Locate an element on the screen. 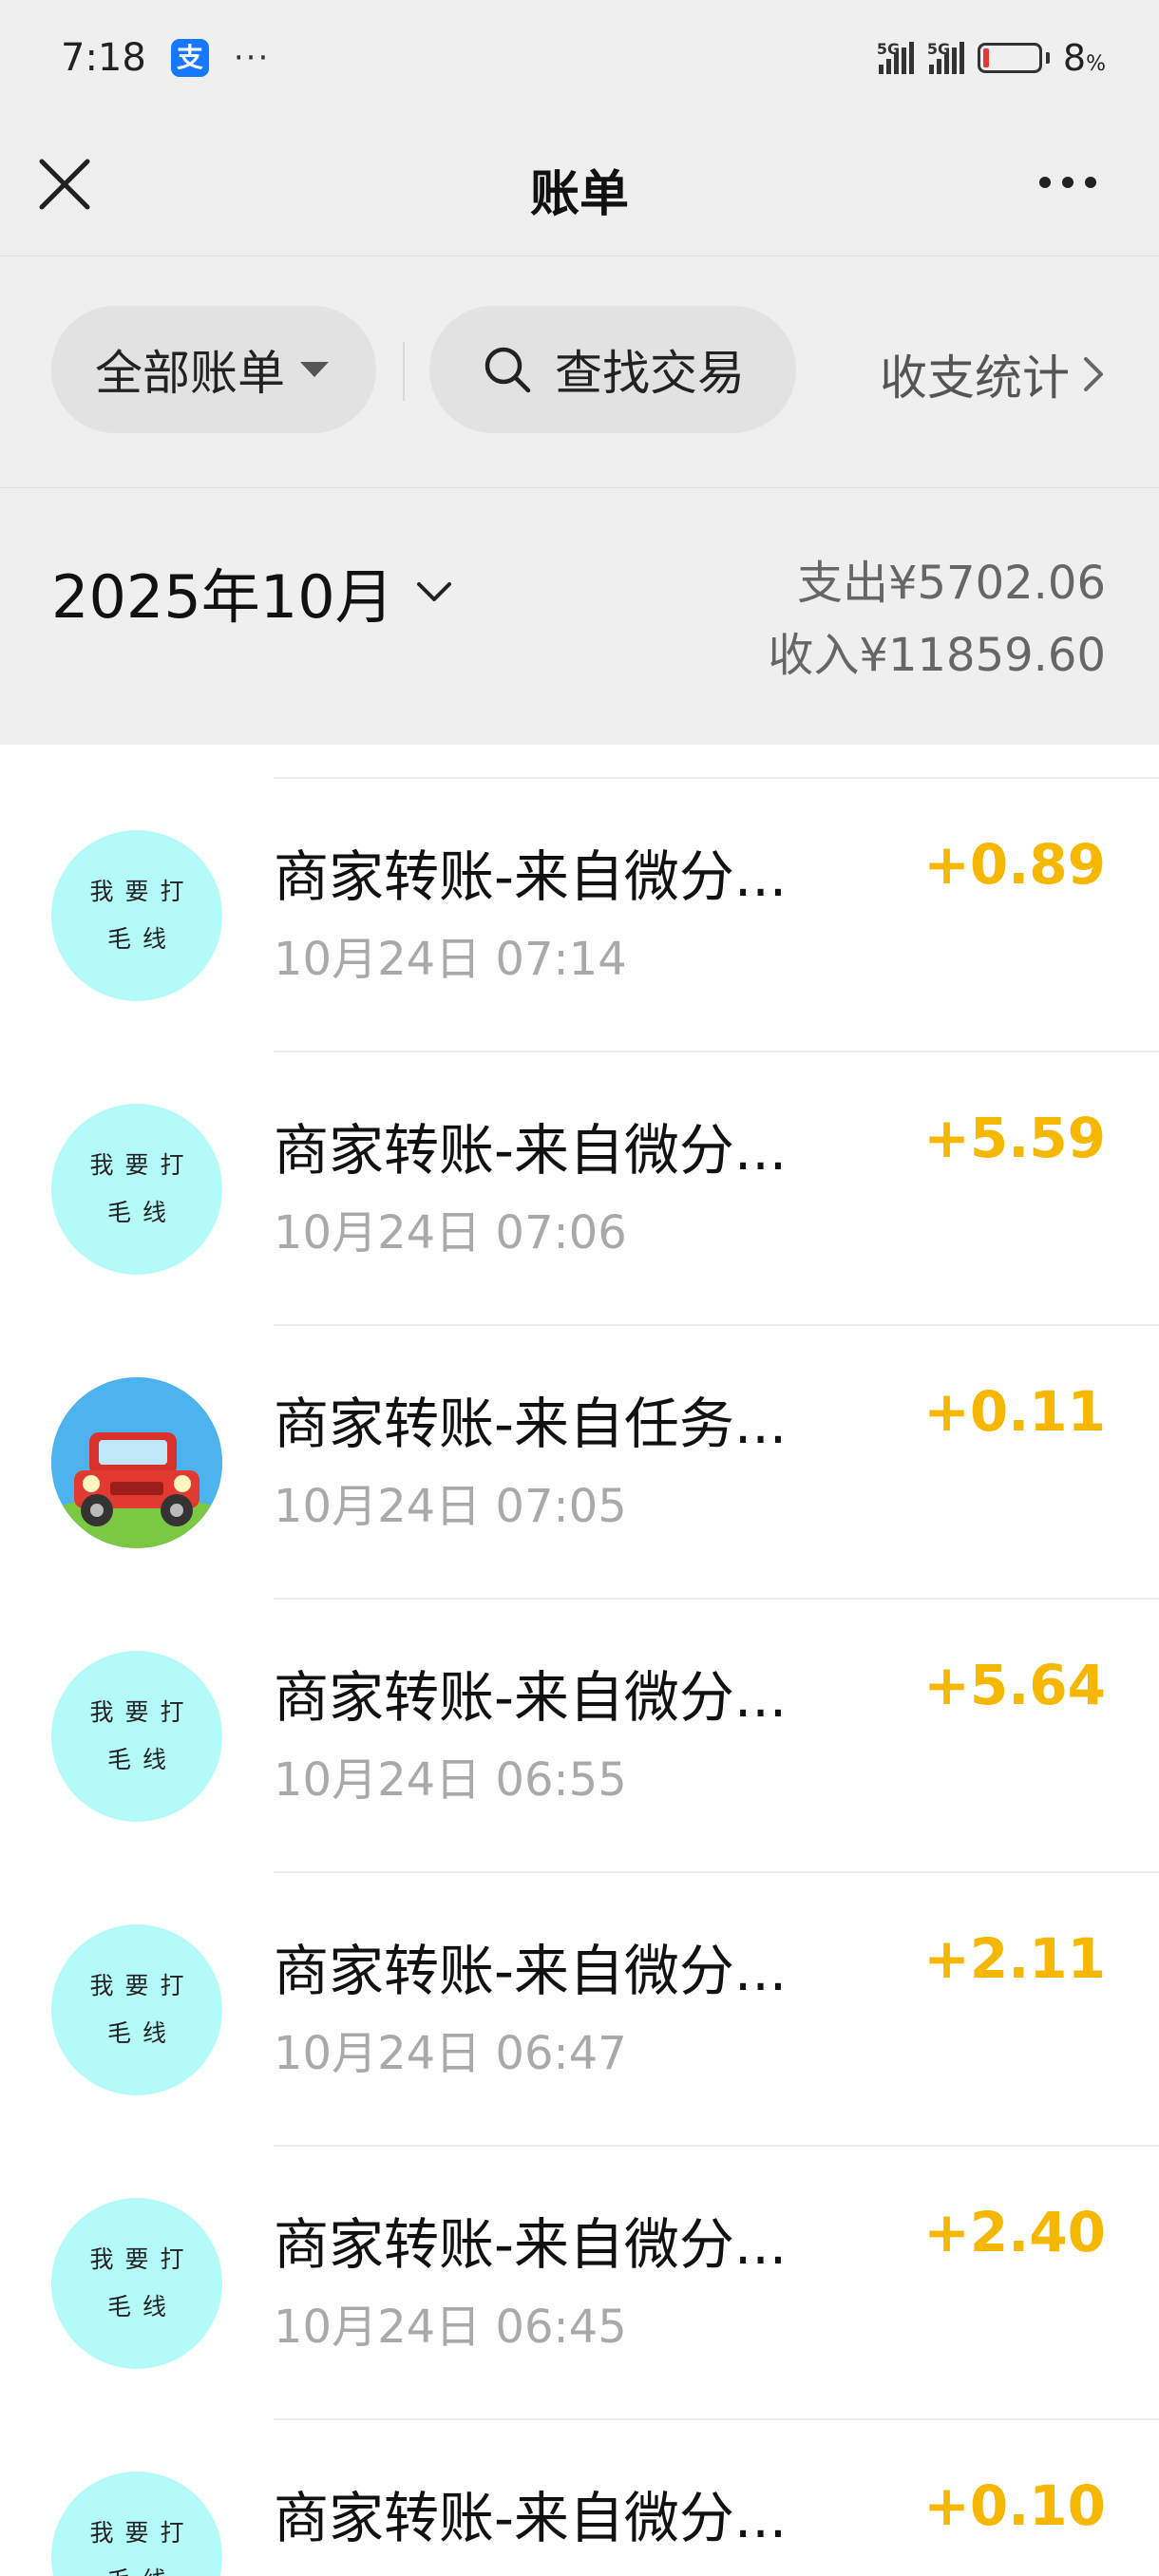  nav-bar: 账单 is located at coordinates (579, 186).